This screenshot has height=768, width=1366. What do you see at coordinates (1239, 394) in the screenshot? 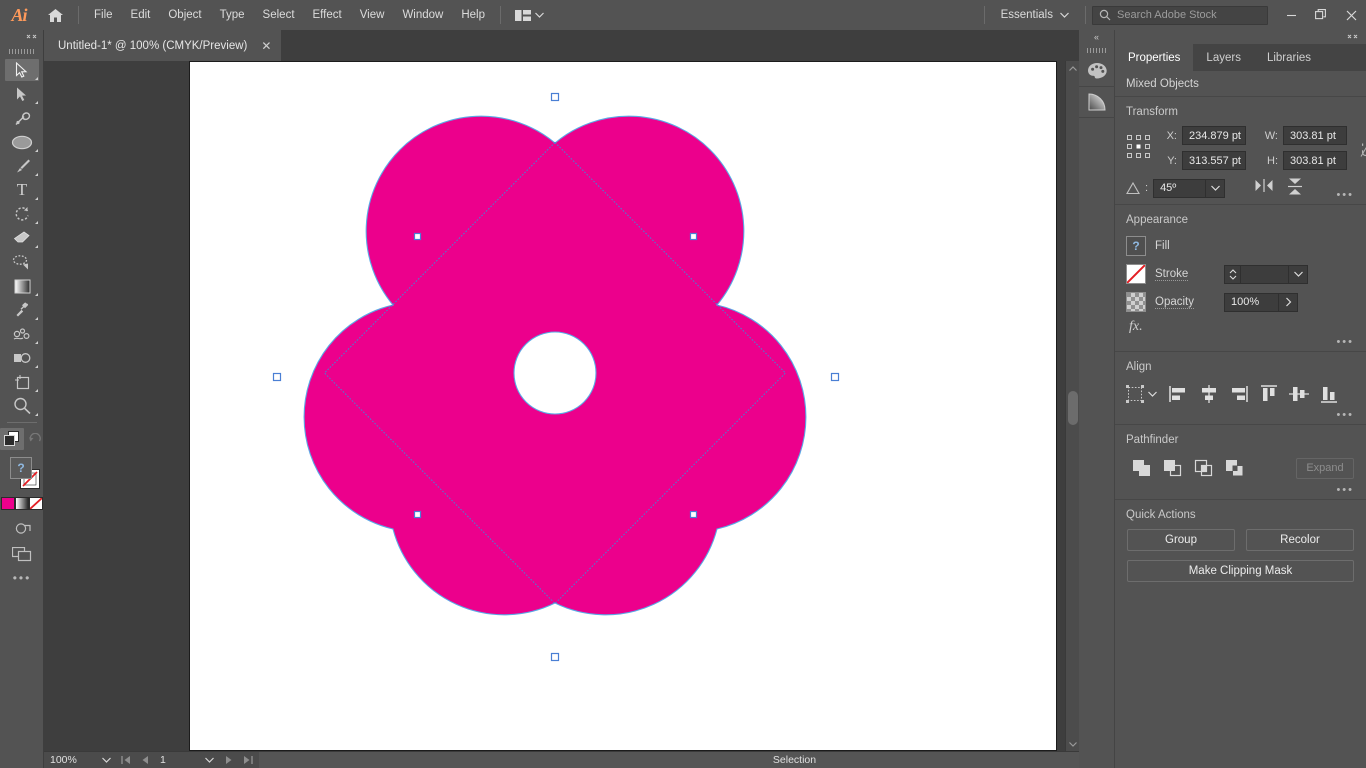
I see `align-right-icon` at bounding box center [1239, 394].